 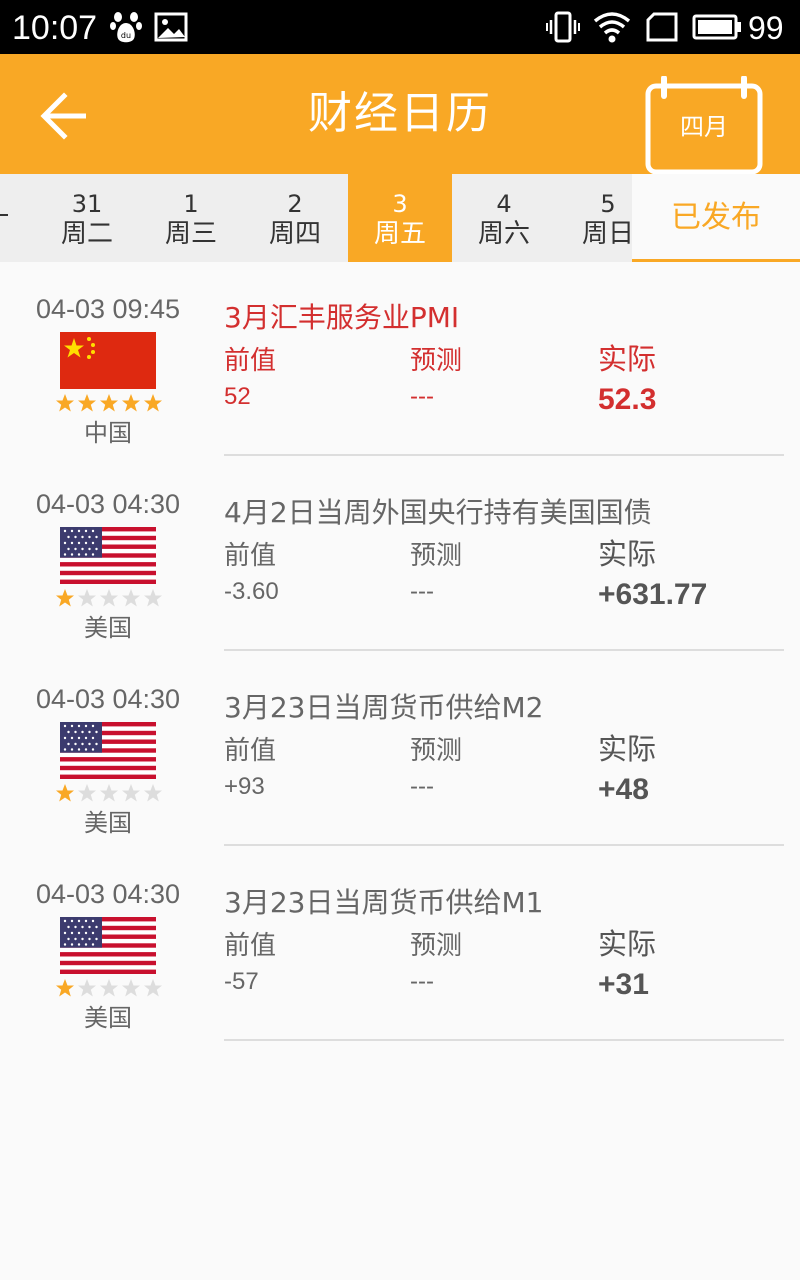 What do you see at coordinates (766, 28) in the screenshot?
I see `battery-level: 99` at bounding box center [766, 28].